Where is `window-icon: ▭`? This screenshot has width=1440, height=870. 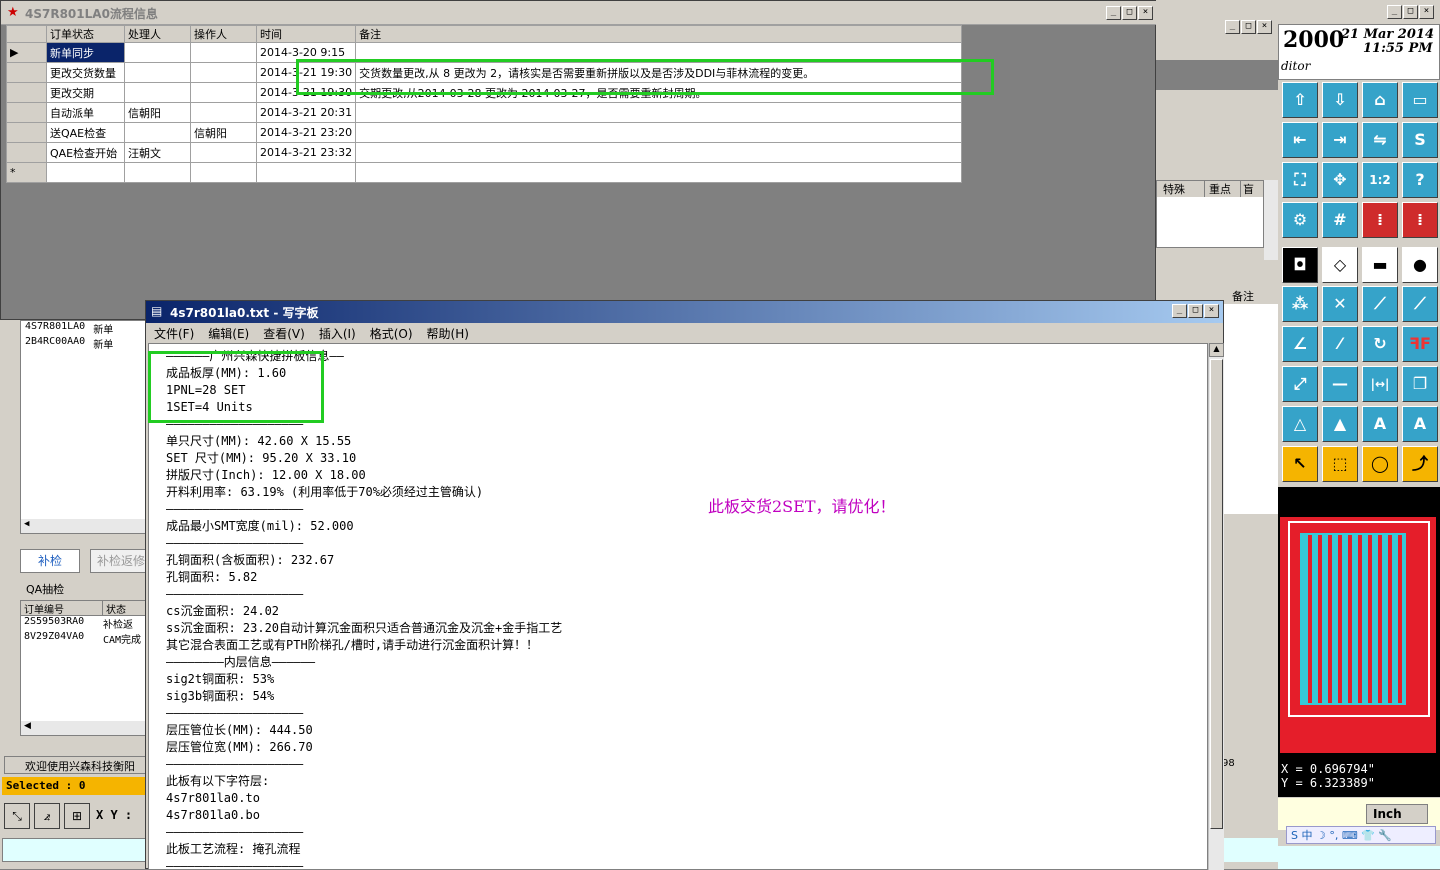
window-icon: ▭ is located at coordinates (1420, 100).